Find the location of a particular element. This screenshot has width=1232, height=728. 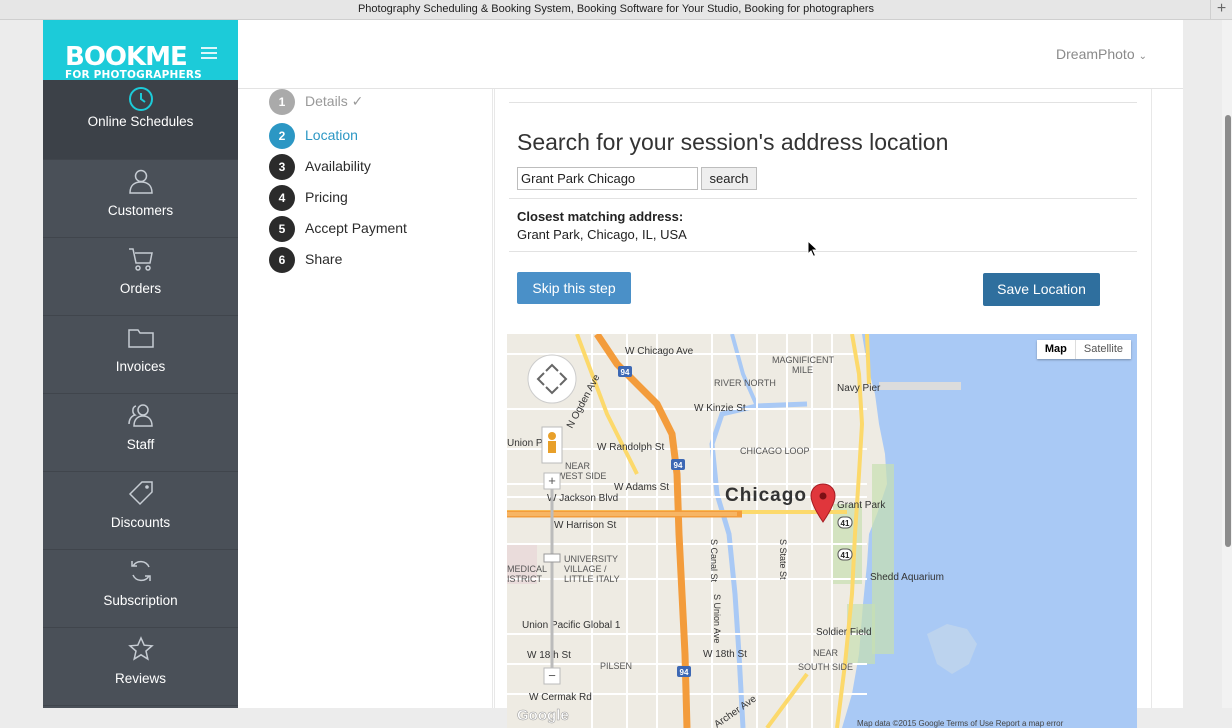

new-tab-icon: + is located at coordinates (1221, 10).